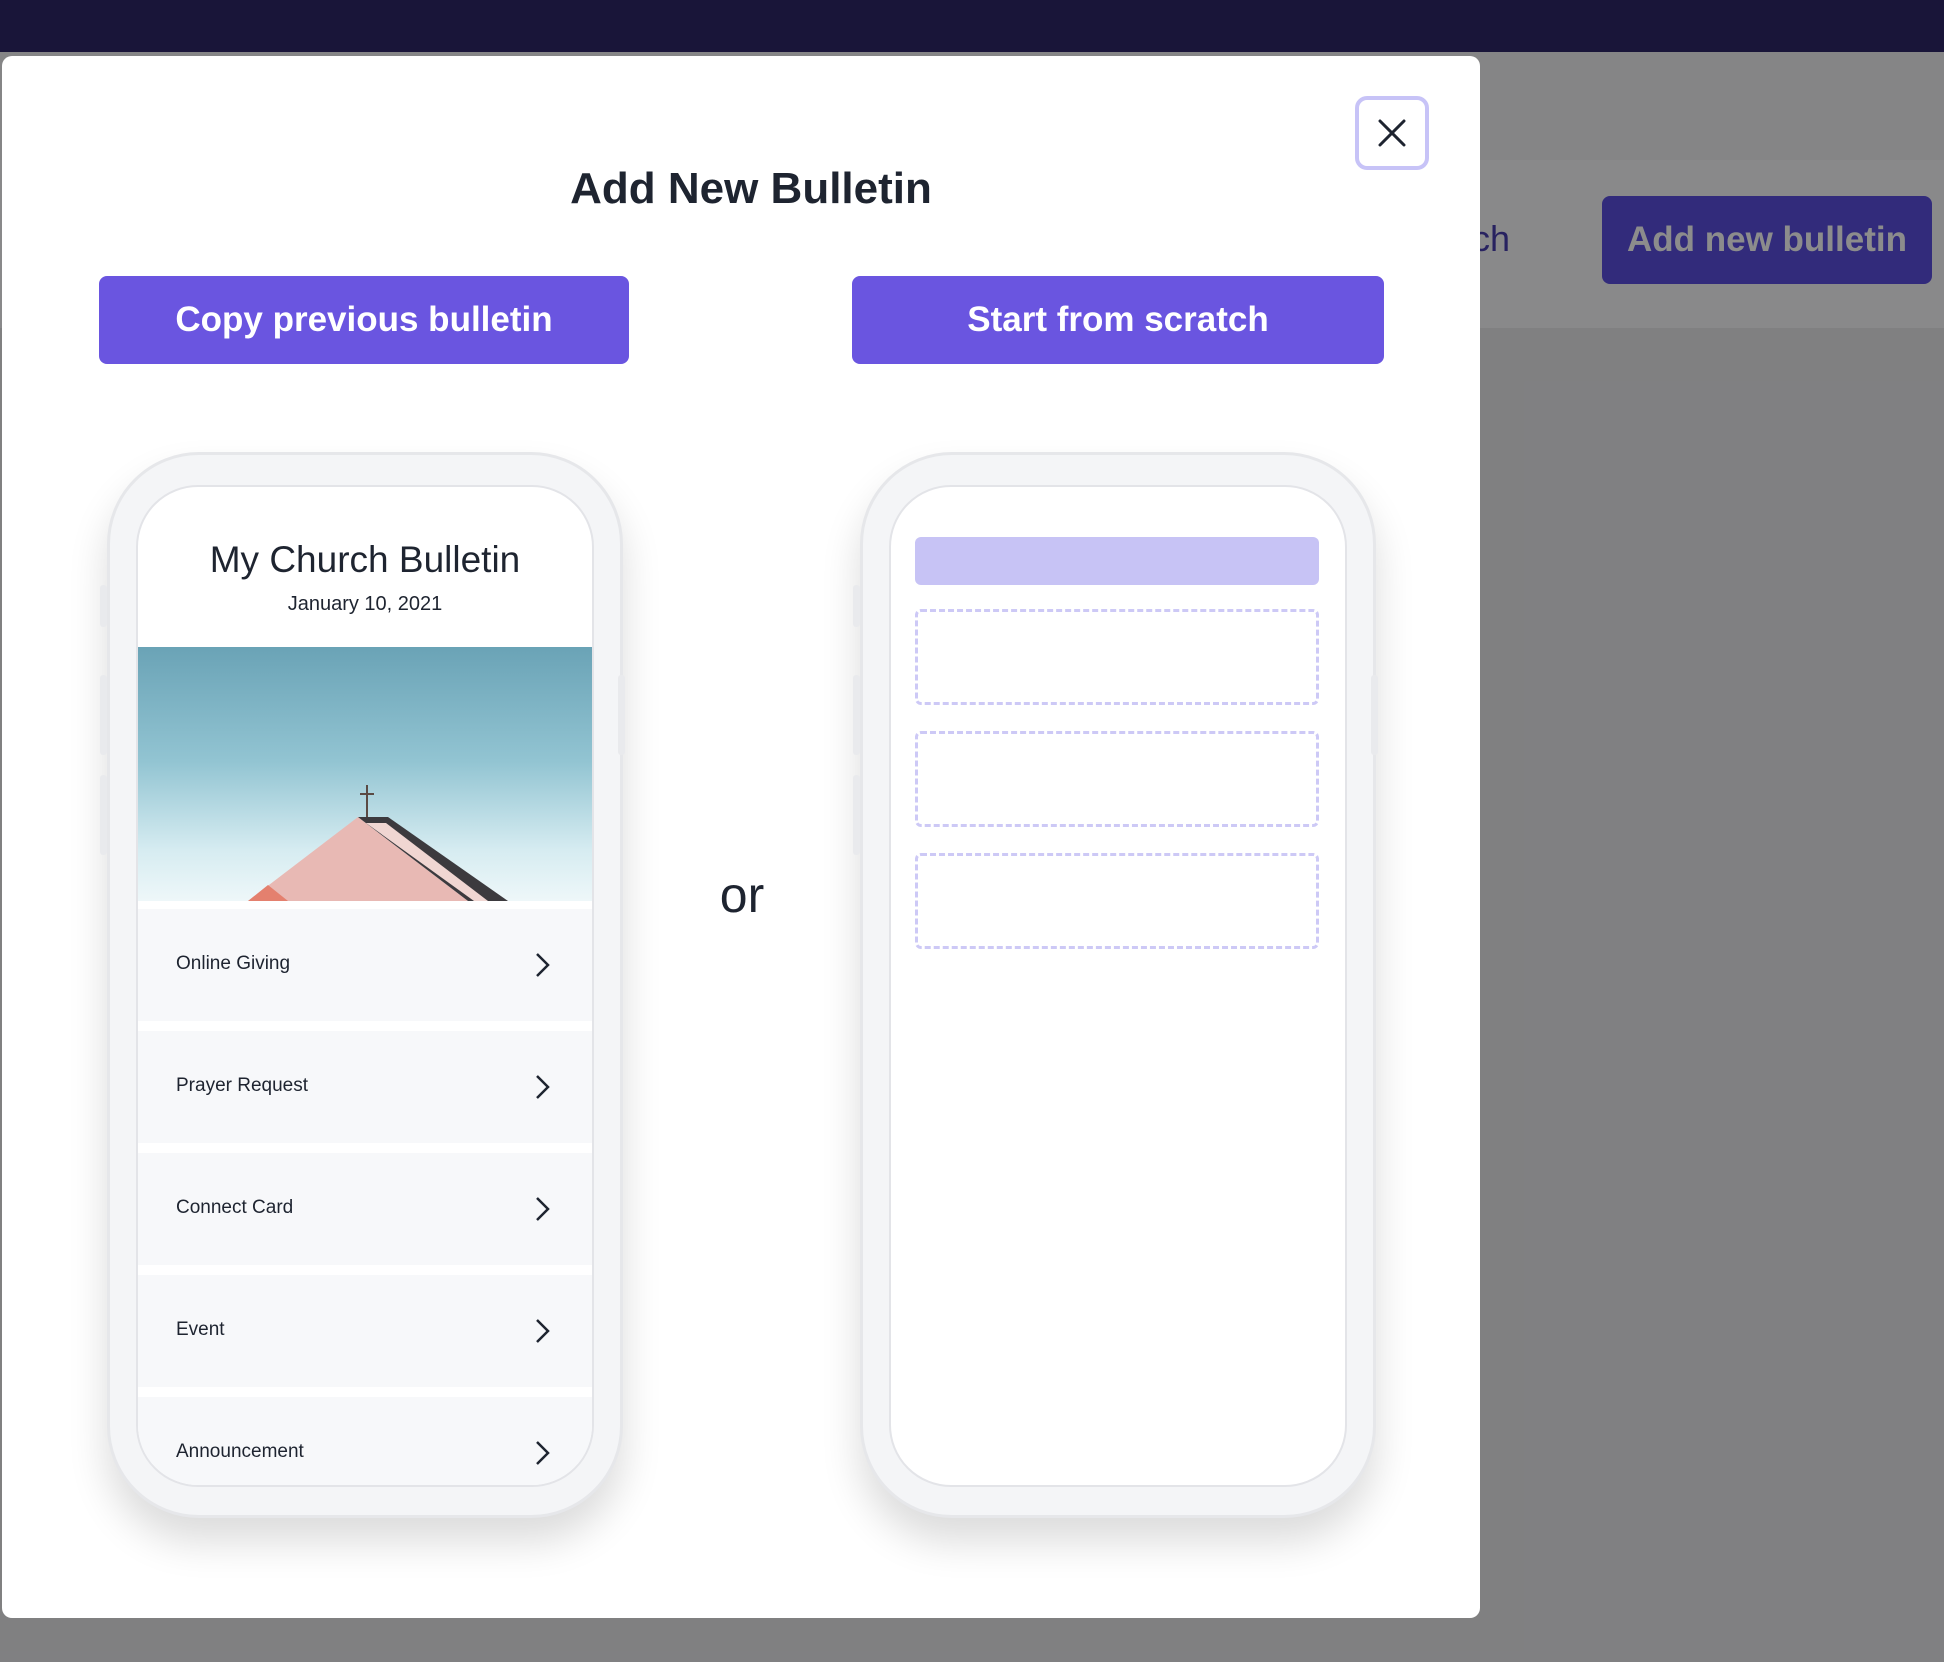 This screenshot has height=1662, width=1944. I want to click on close-icon, so click(1392, 133).